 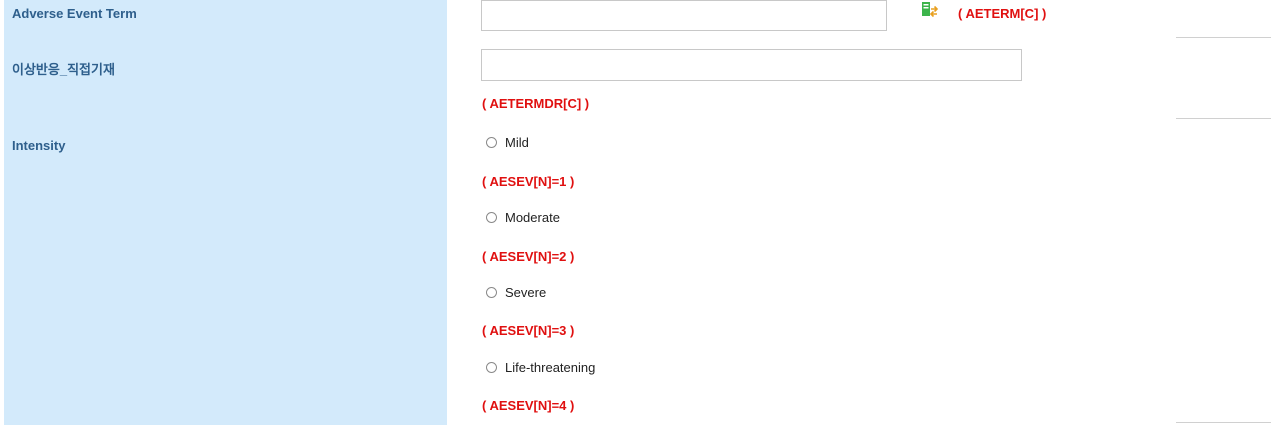 I want to click on intensity-option-moderate: Moderate, so click(x=523, y=217).